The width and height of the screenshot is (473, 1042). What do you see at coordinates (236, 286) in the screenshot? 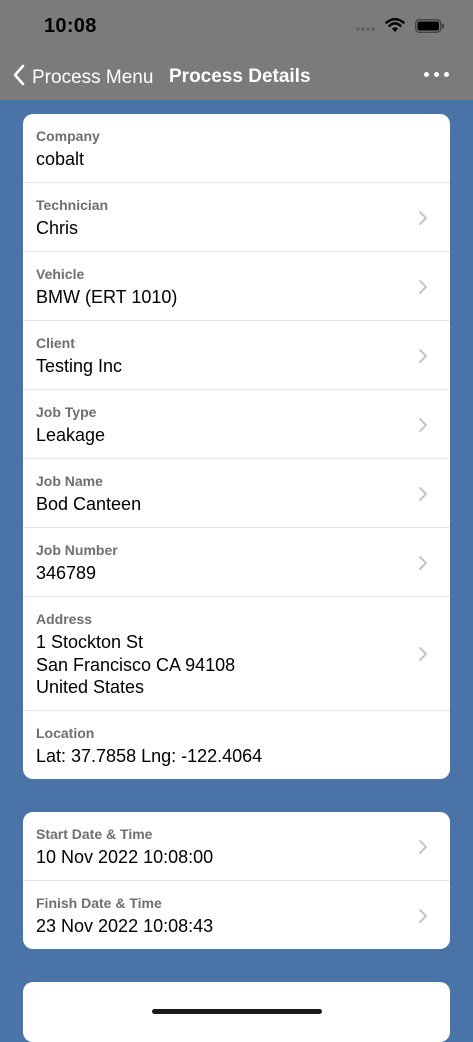
I see `vehicle-row: Vehicle BMW (ERT 1010)` at bounding box center [236, 286].